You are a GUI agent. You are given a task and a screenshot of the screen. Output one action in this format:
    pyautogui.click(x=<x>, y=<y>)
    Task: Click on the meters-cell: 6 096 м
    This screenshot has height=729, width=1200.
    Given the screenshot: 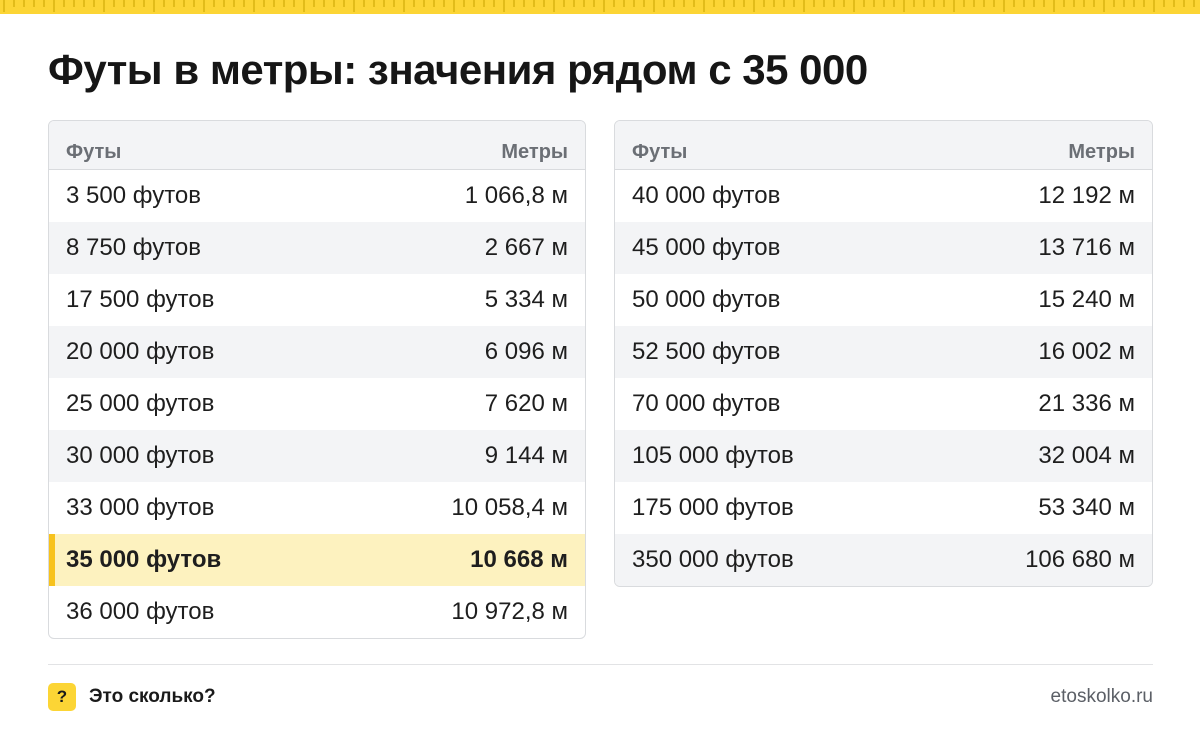 What is the action you would take?
    pyautogui.click(x=526, y=351)
    